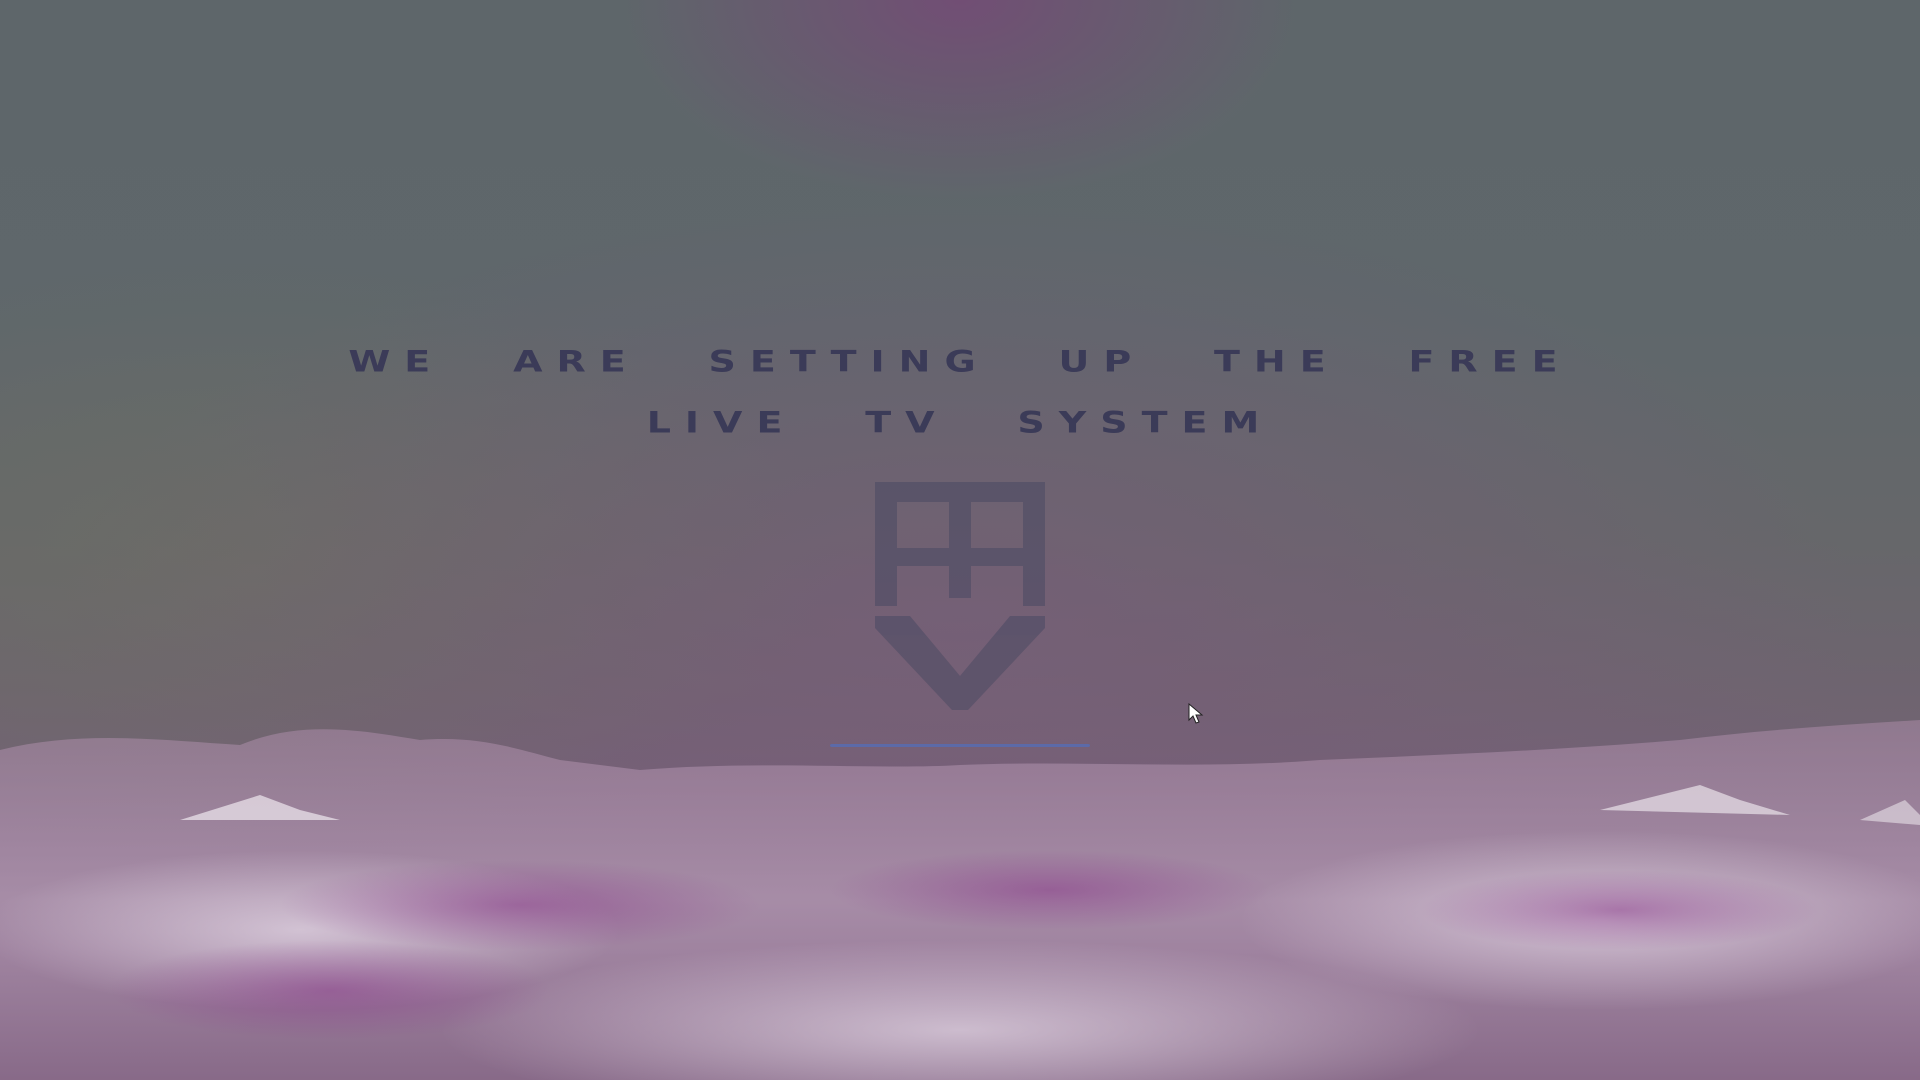  I want to click on loading-progress-bar, so click(960, 745).